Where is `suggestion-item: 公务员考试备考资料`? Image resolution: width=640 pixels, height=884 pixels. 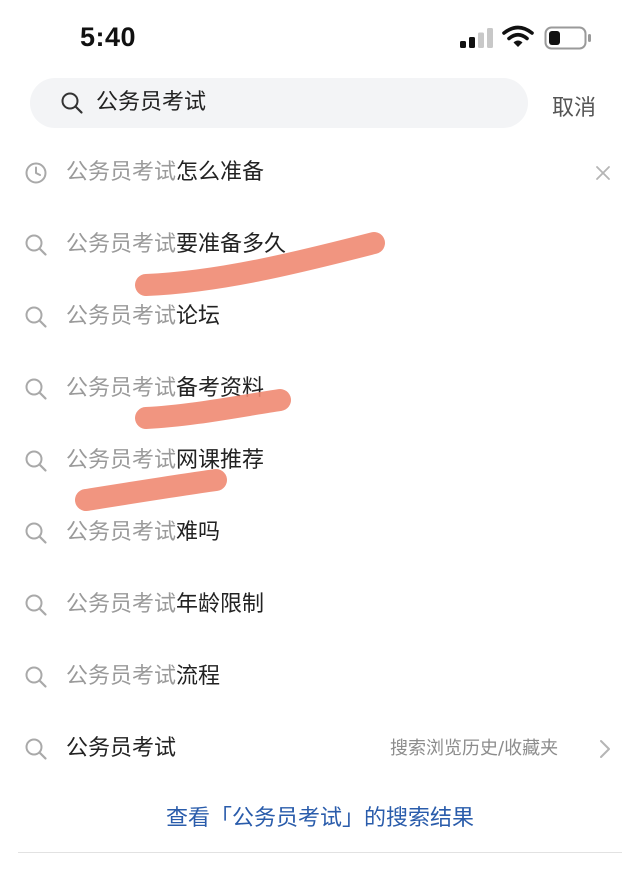
suggestion-item: 公务员考试备考资料 is located at coordinates (320, 389).